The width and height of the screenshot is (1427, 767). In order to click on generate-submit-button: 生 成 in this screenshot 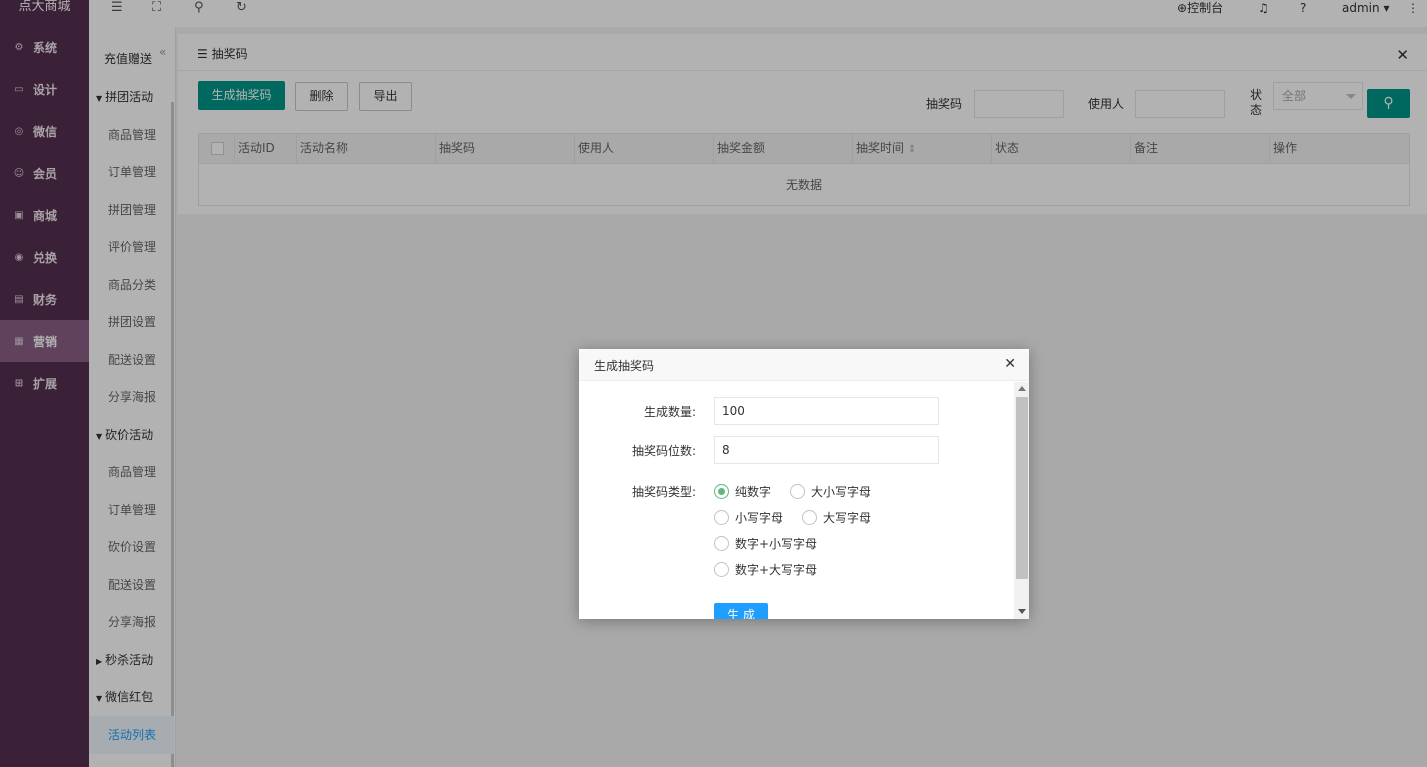, I will do `click(741, 611)`.